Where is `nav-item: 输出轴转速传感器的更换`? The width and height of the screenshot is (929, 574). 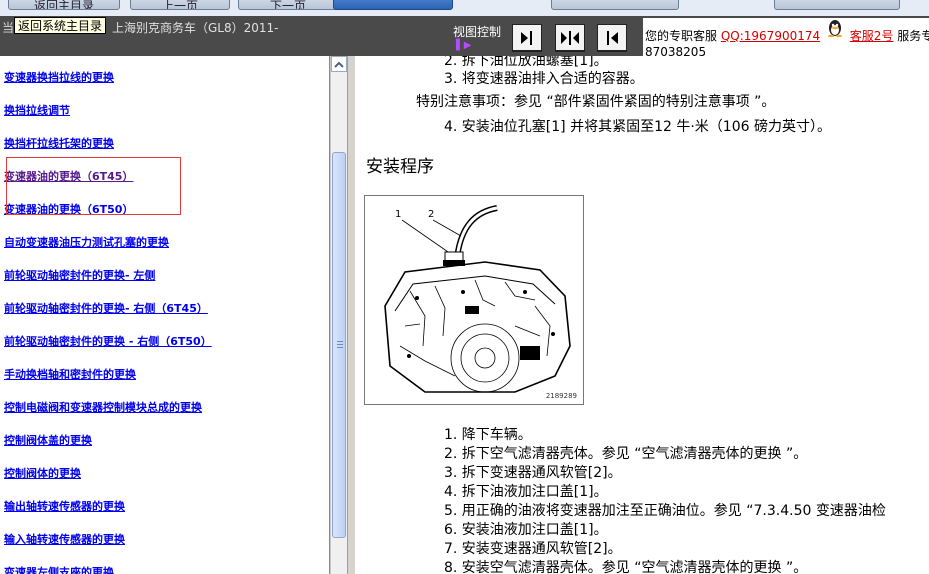
nav-item: 输出轴转速传感器的更换 is located at coordinates (64, 506).